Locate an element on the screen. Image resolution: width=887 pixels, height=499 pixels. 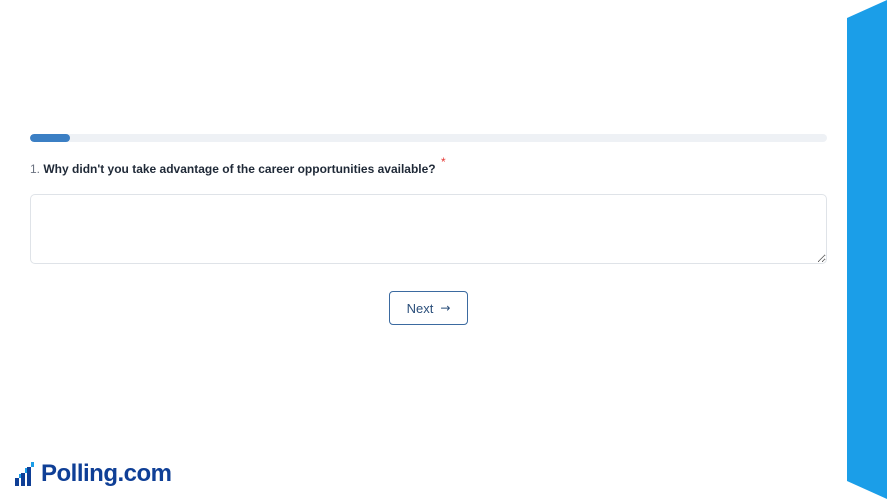
next-button: Next → is located at coordinates (428, 308).